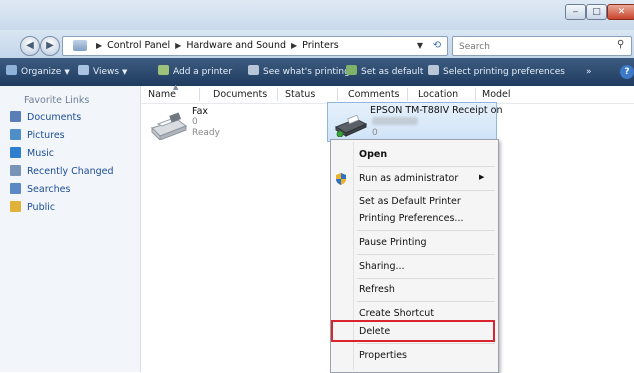 This screenshot has width=634, height=373. I want to click on searches-icon, so click(15, 188).